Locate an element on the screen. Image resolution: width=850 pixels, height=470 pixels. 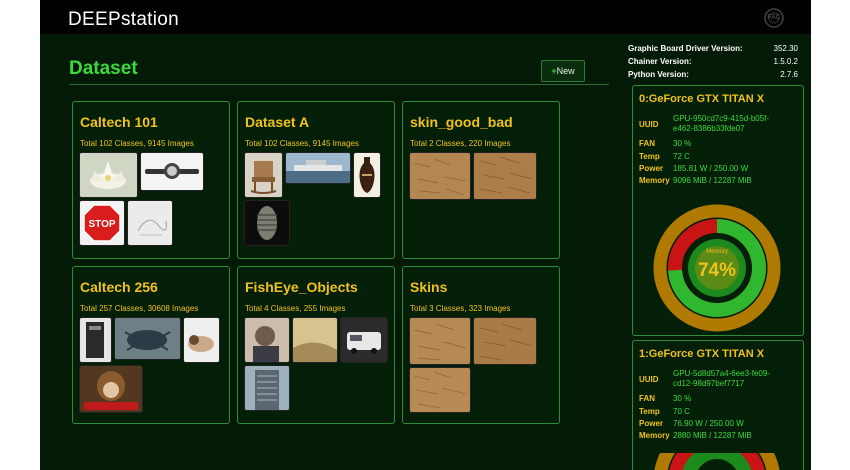
python-version-row: Python Version: 2.7.6 is located at coordinates (713, 74).